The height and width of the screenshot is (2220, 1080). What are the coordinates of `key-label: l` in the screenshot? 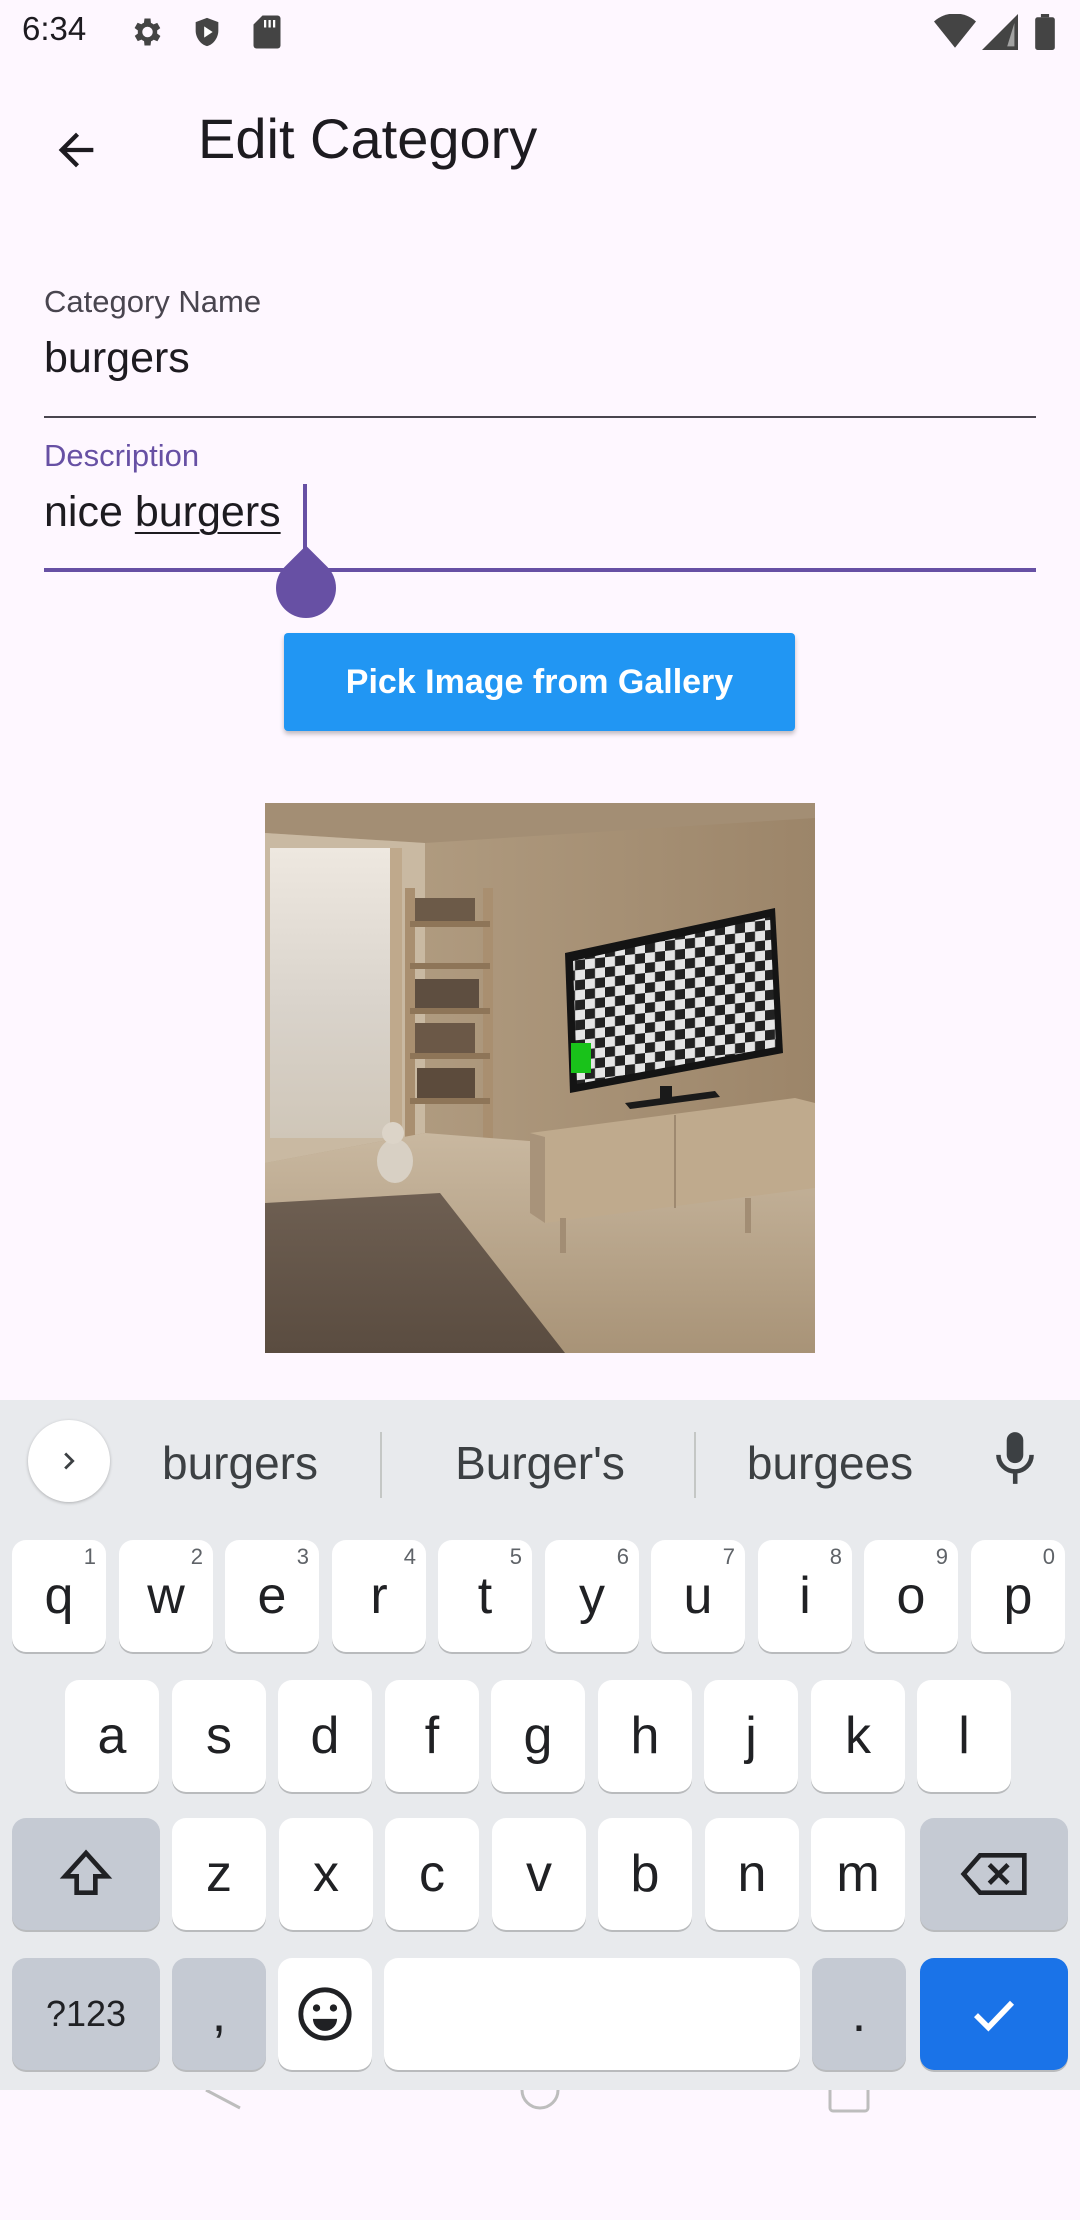 It's located at (964, 1736).